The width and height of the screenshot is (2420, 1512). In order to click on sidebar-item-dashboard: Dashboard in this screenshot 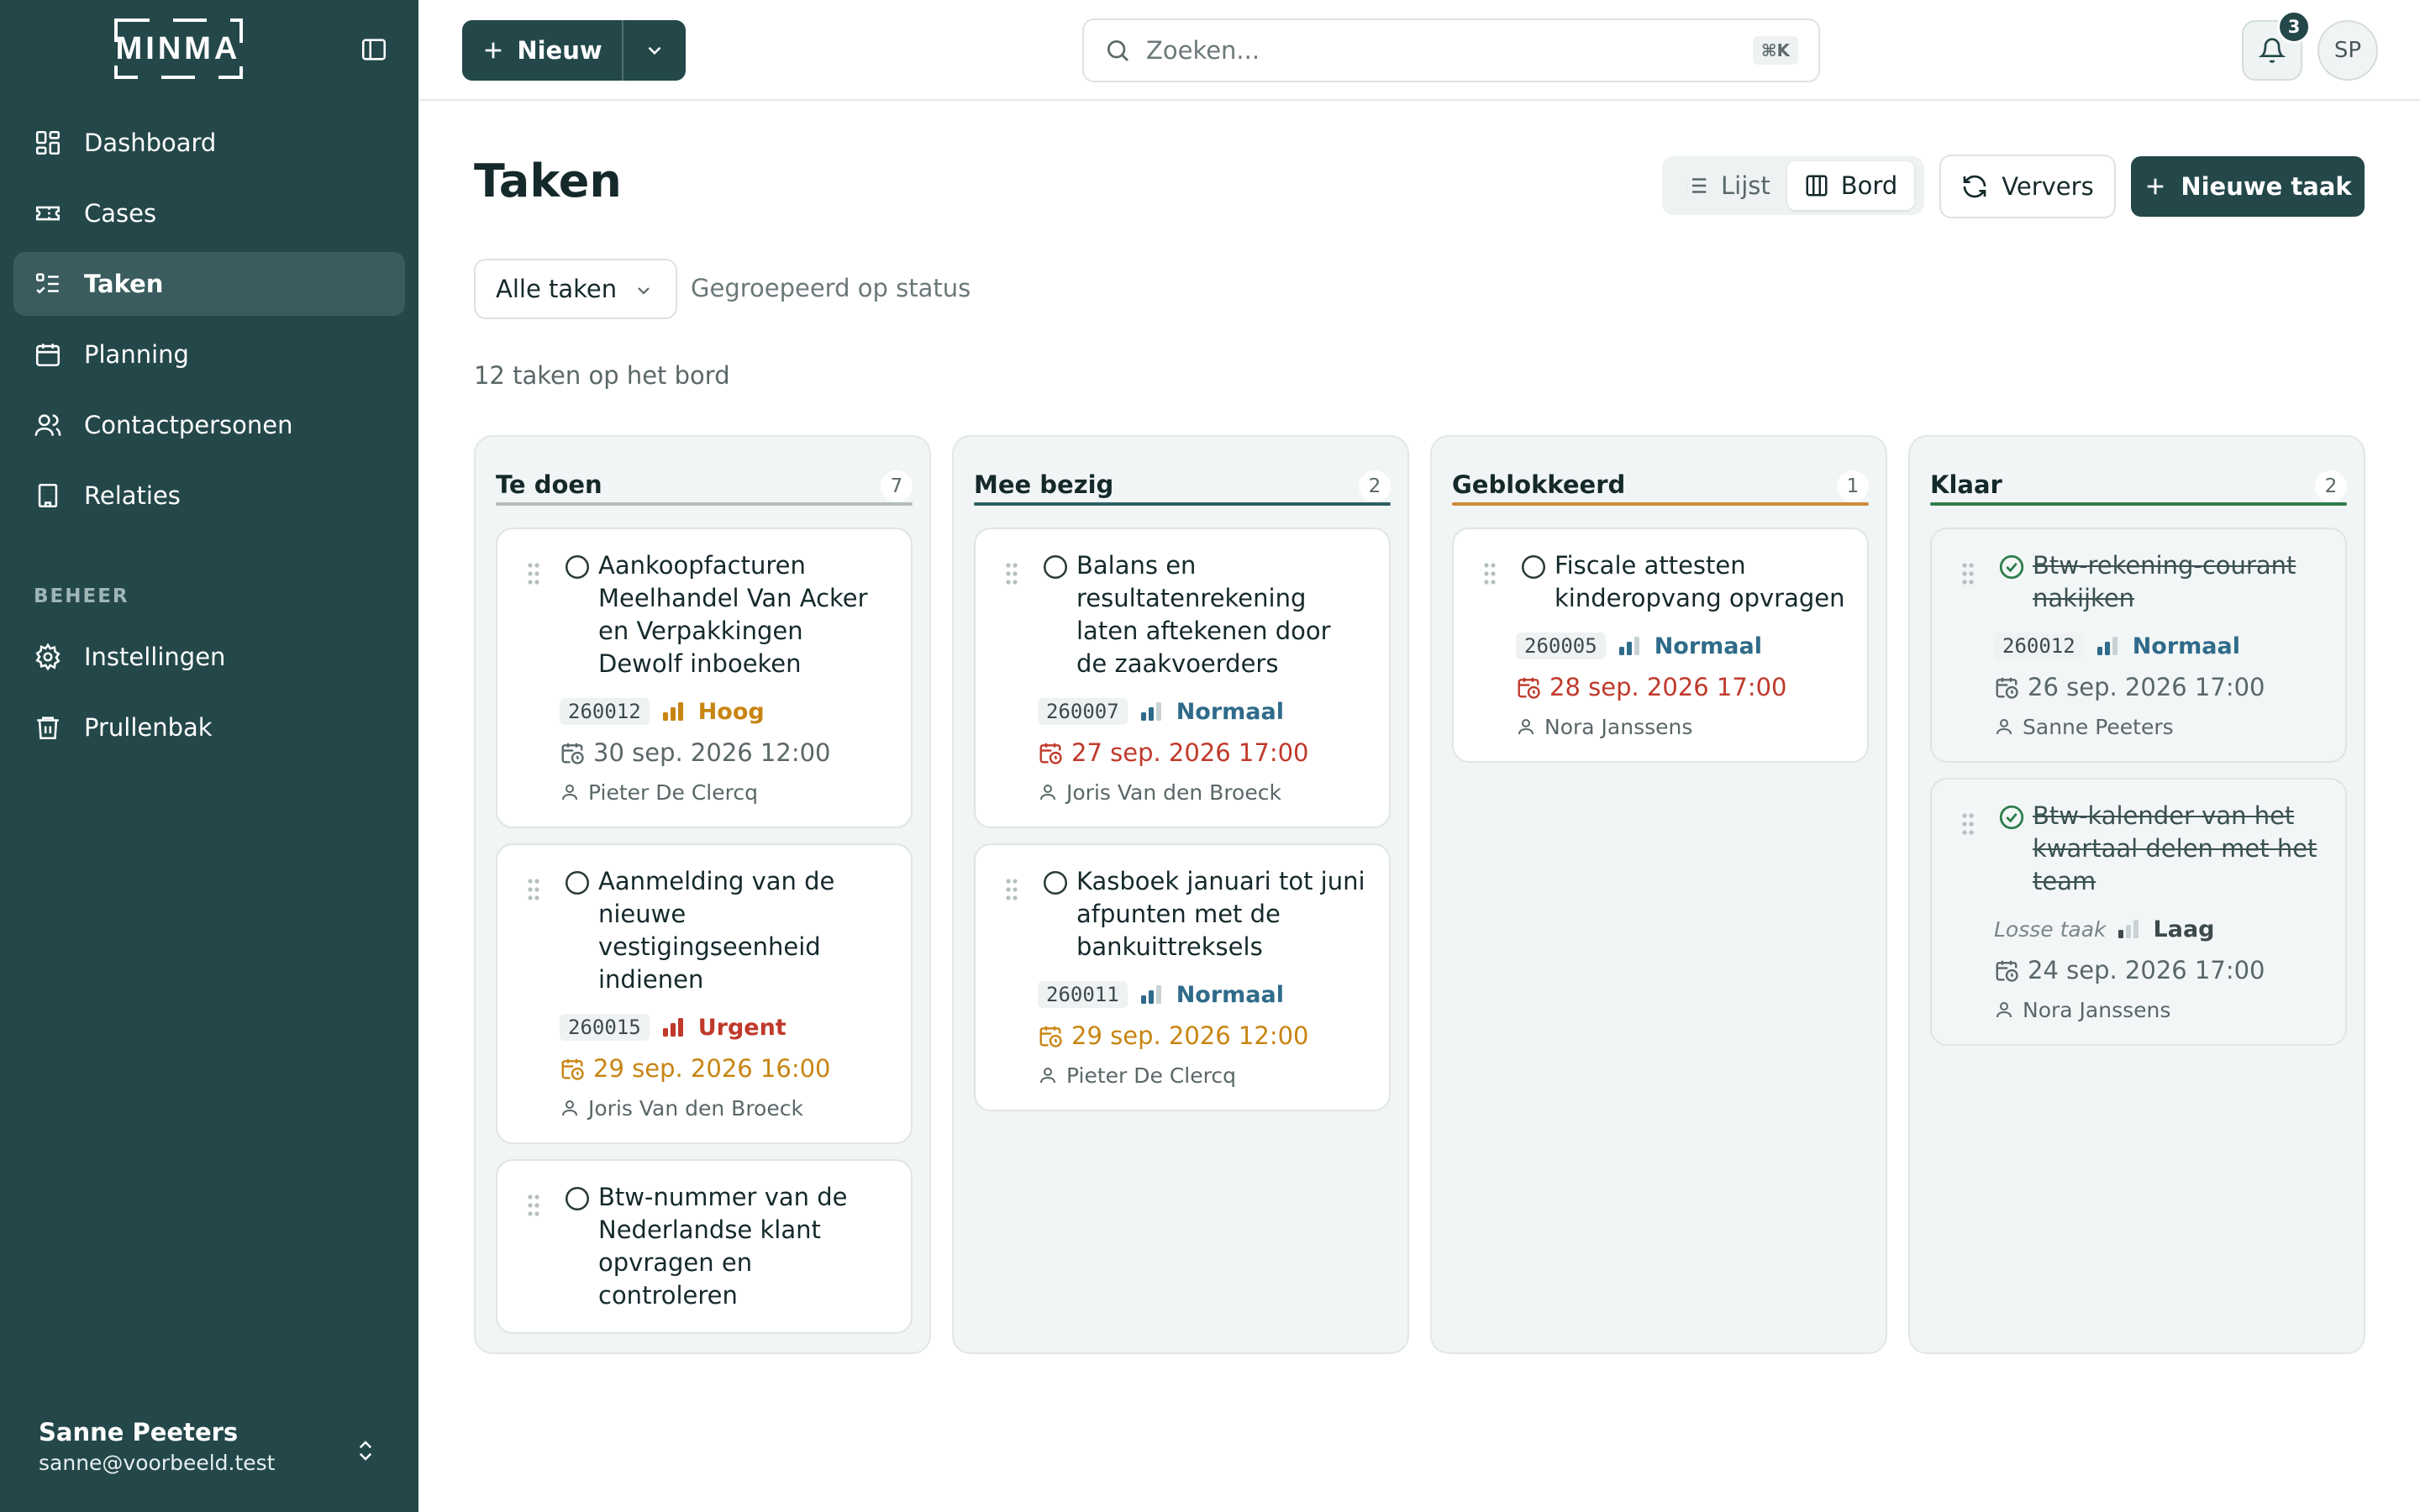, I will do `click(209, 143)`.